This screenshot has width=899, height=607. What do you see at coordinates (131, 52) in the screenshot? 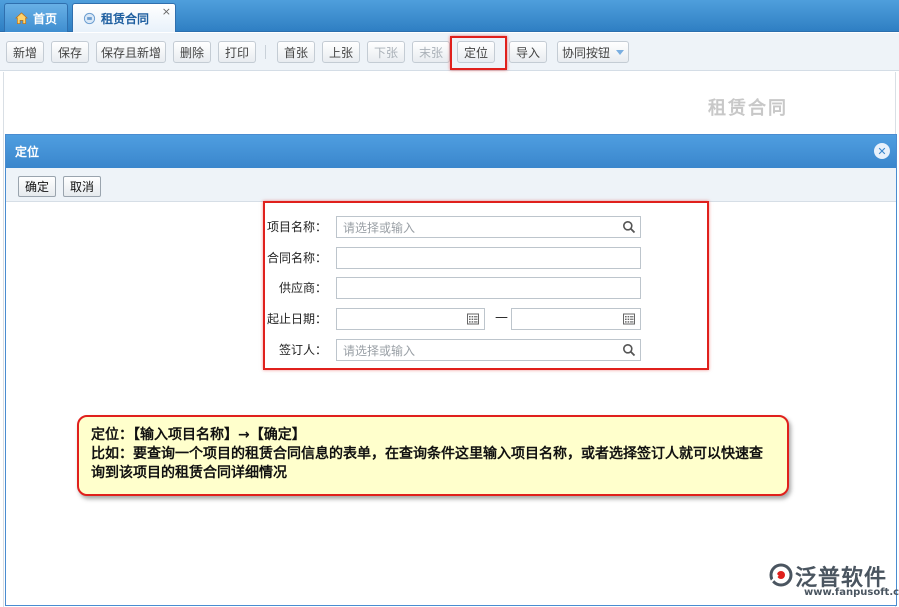
I see `save-and-add-button: 保存且新增` at bounding box center [131, 52].